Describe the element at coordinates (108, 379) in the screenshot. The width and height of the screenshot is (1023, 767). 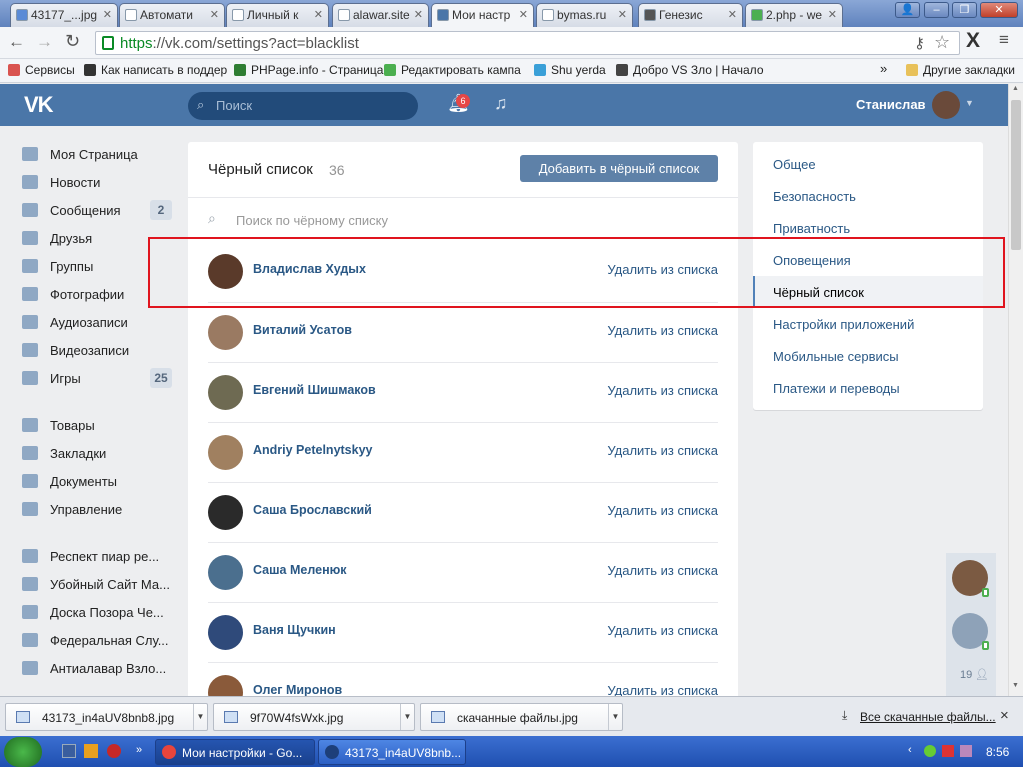
I see `sidebar-item-games: Игры 25` at that location.